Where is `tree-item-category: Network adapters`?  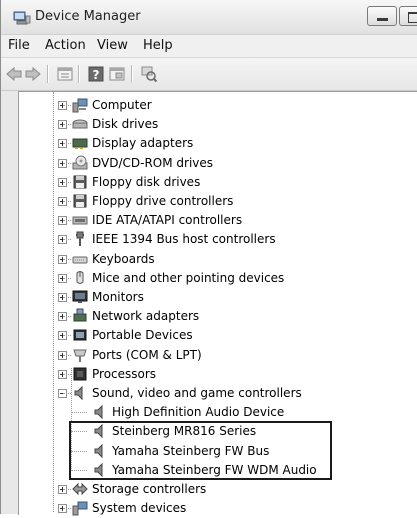 tree-item-category: Network adapters is located at coordinates (209, 316).